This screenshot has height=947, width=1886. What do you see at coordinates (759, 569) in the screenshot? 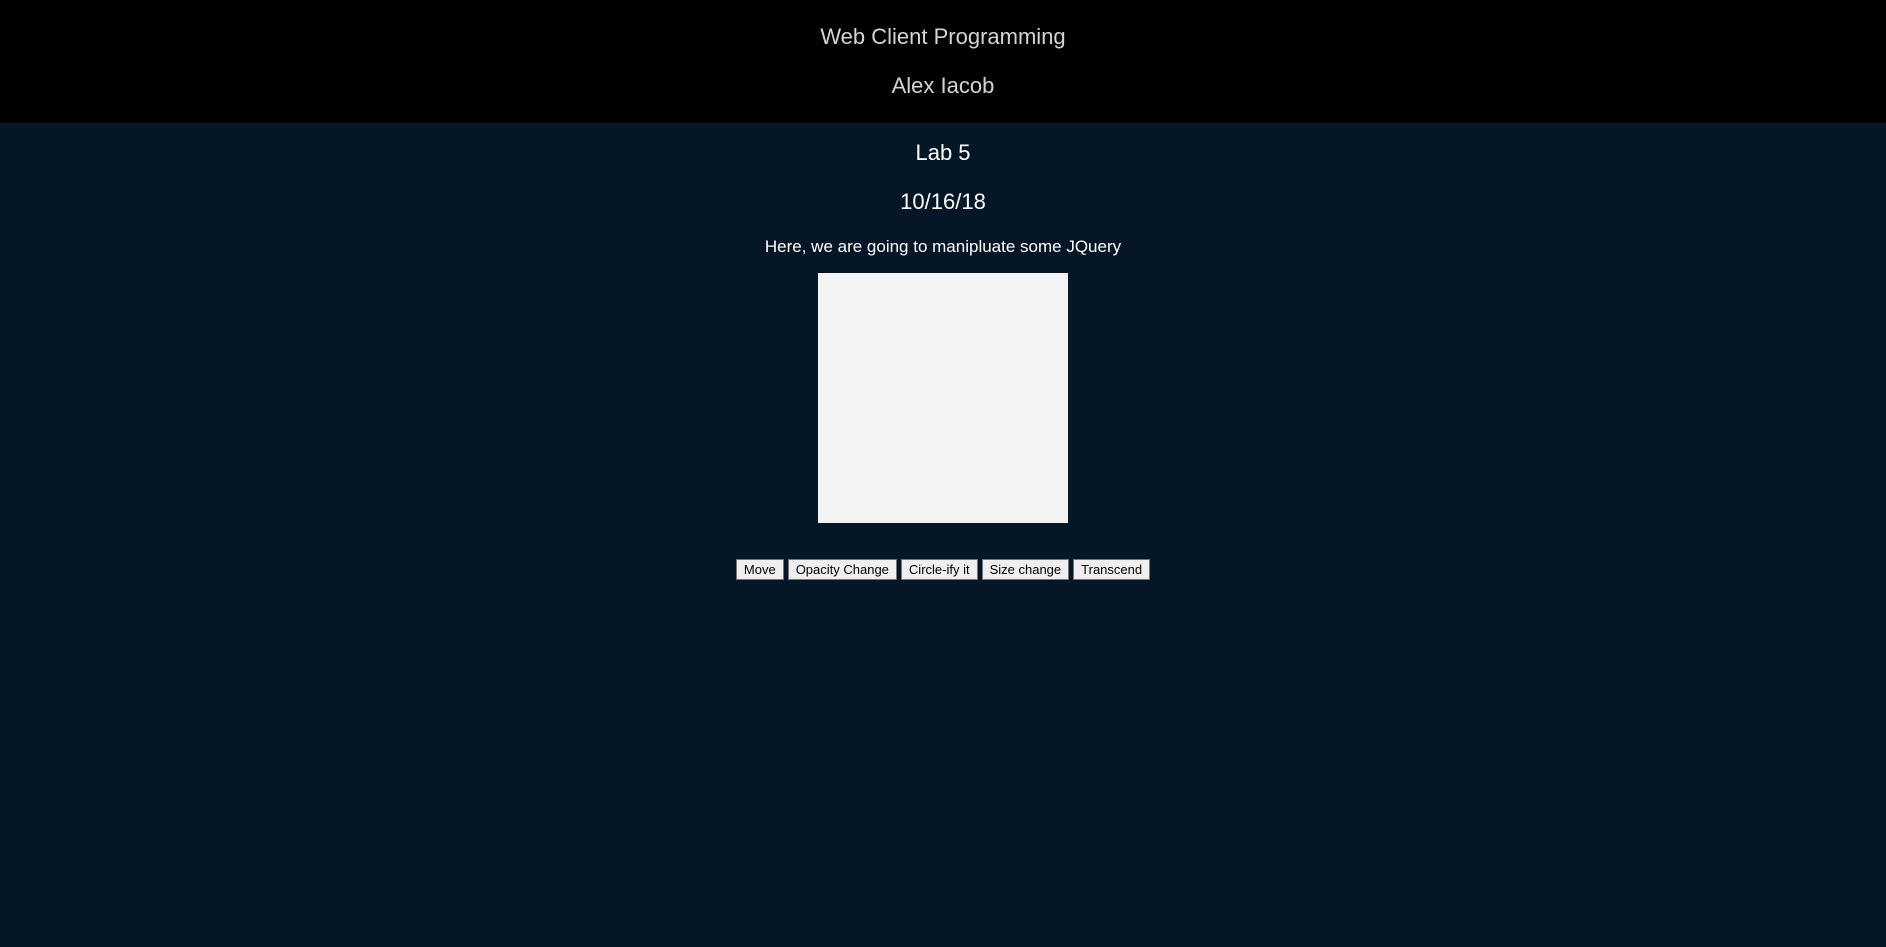
I see `move-button: Move` at bounding box center [759, 569].